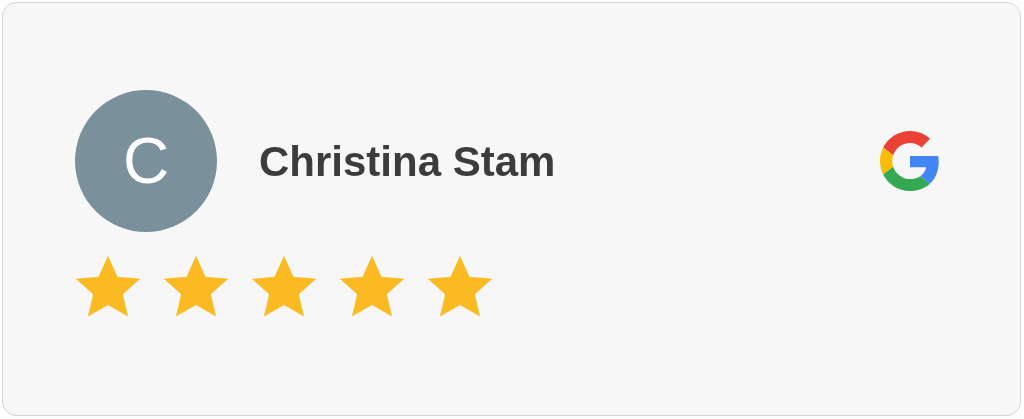 This screenshot has height=419, width=1024. Describe the element at coordinates (910, 161) in the screenshot. I see `logo-icon` at that location.